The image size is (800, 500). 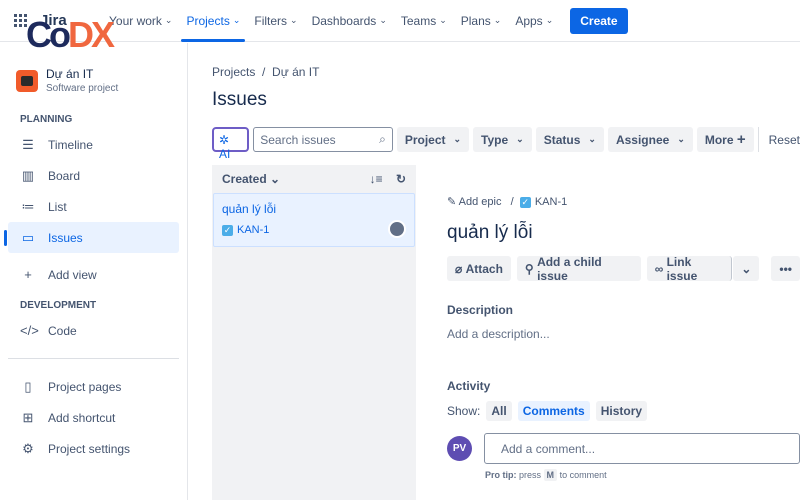 What do you see at coordinates (382, 139) in the screenshot?
I see `search-icon: ⌕` at bounding box center [382, 139].